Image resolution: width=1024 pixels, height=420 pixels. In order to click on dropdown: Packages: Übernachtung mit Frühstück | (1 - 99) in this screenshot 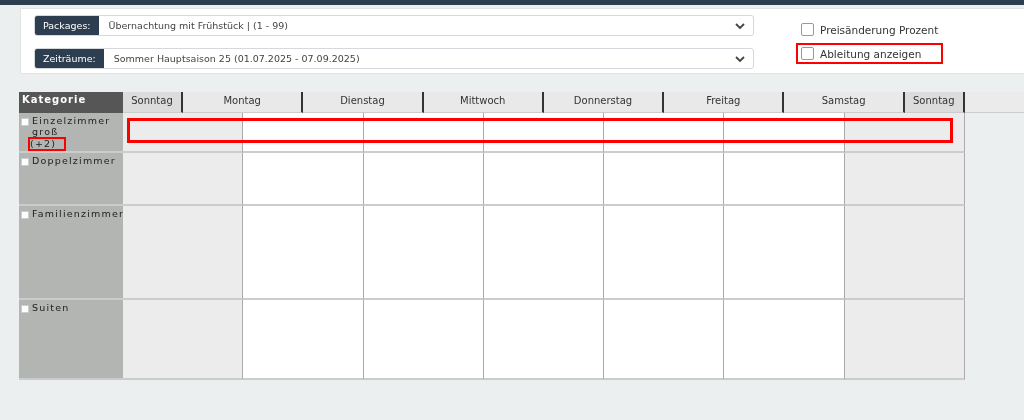, I will do `click(394, 25)`.